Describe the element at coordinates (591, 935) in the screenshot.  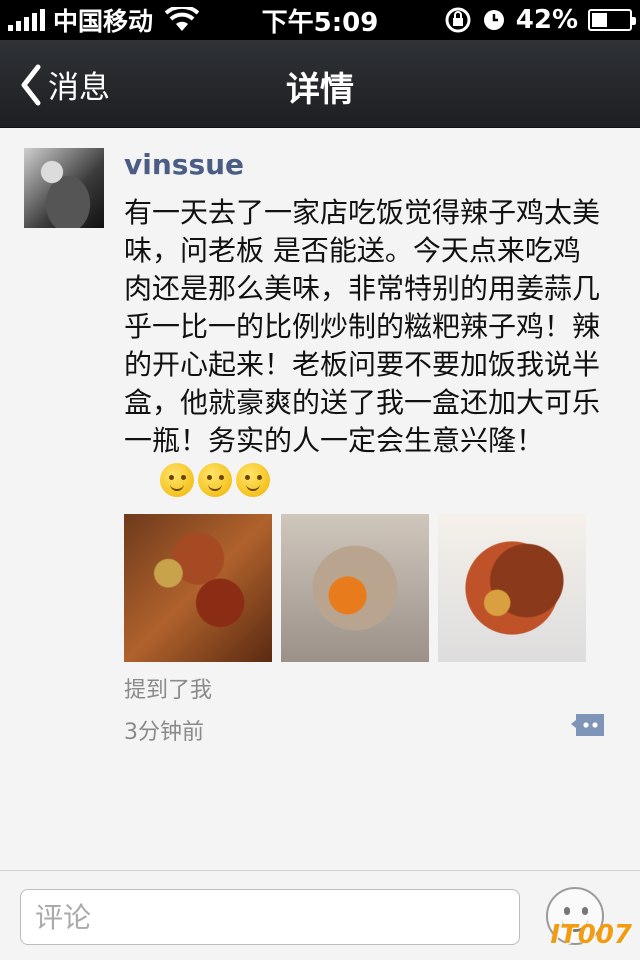
I see `watermark: IT007` at that location.